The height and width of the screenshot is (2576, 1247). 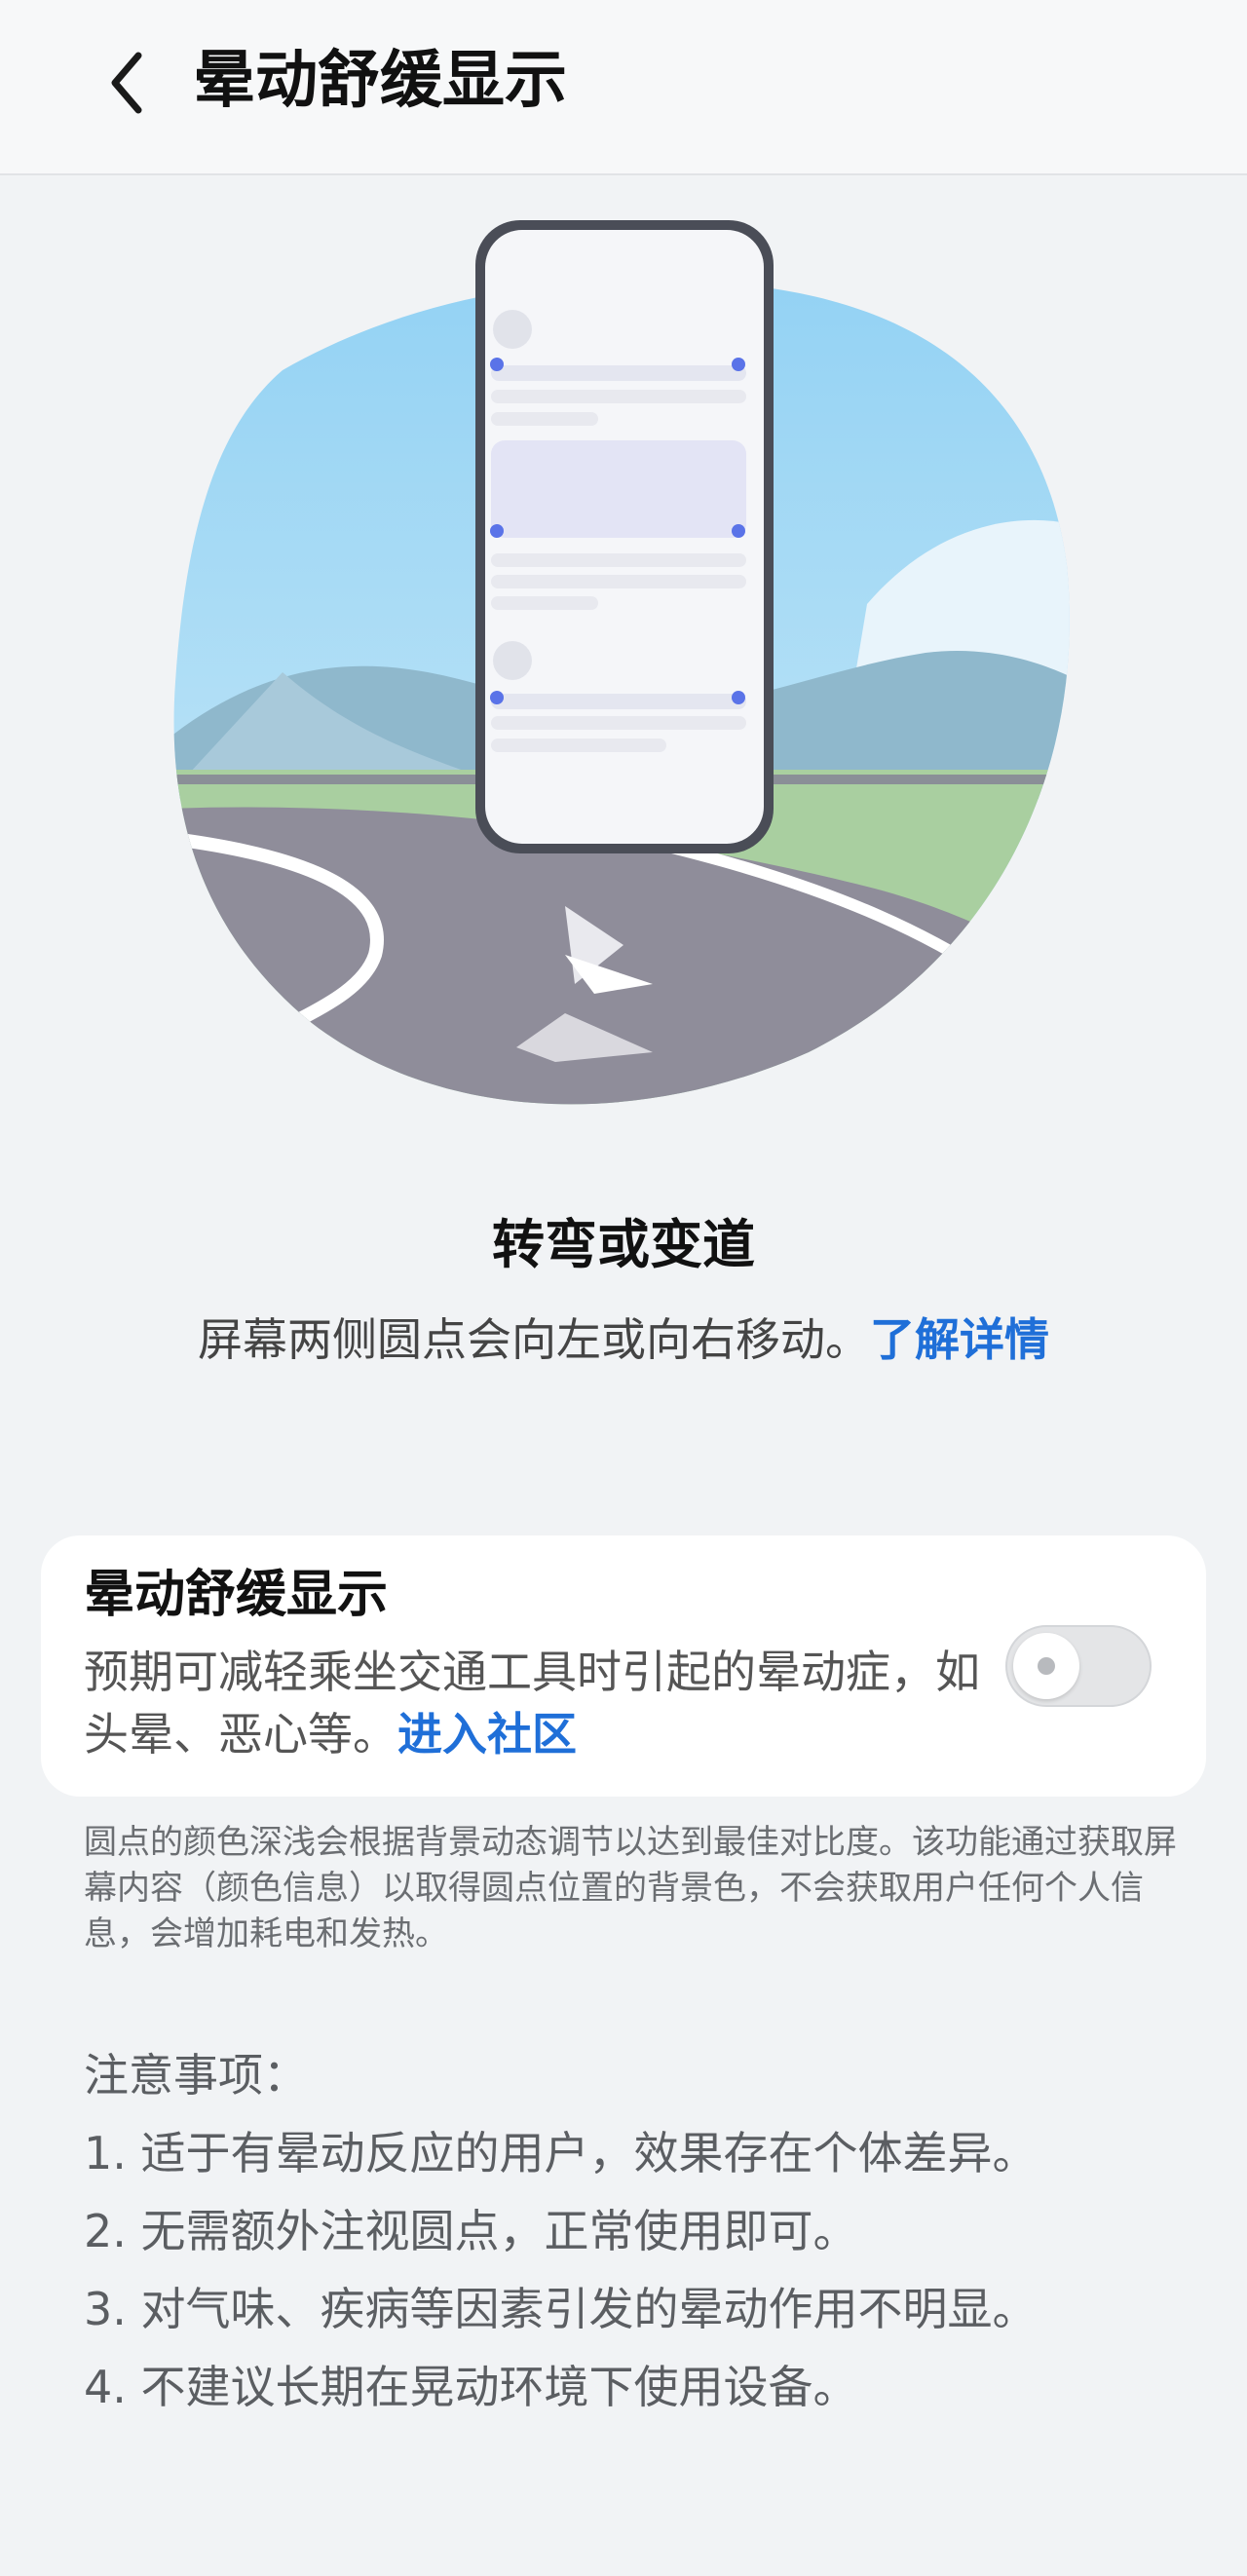 What do you see at coordinates (487, 1734) in the screenshot?
I see `community-link: 进入社区` at bounding box center [487, 1734].